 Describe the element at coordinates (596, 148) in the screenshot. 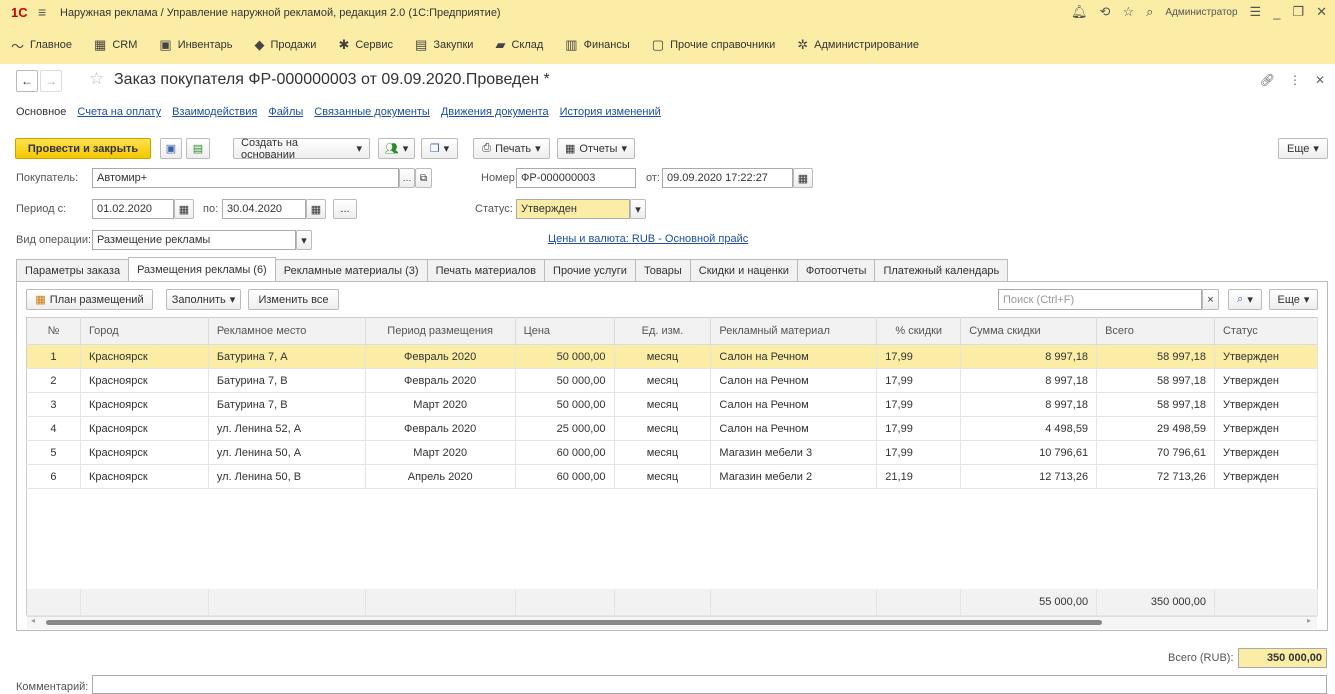

I see `reports-button: ▦ Отчеты ▾` at that location.